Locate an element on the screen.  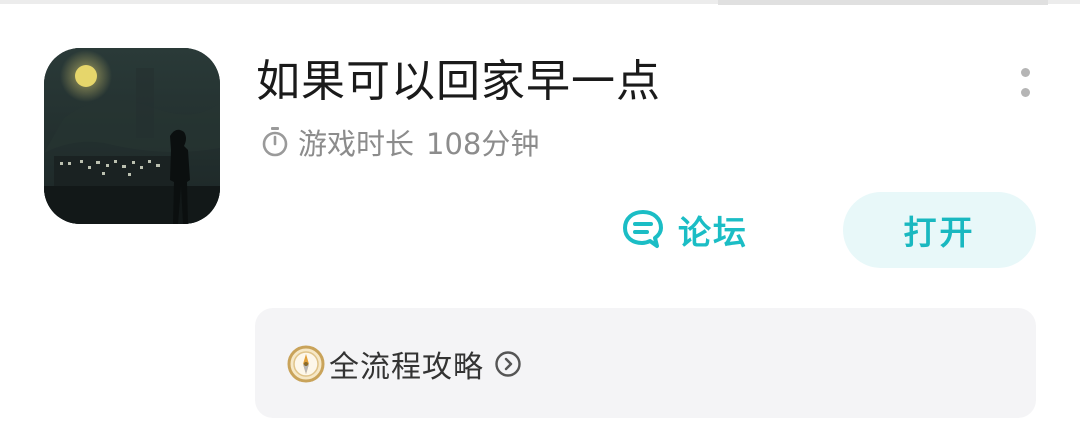
chevron-right-circle-icon is located at coordinates (508, 364).